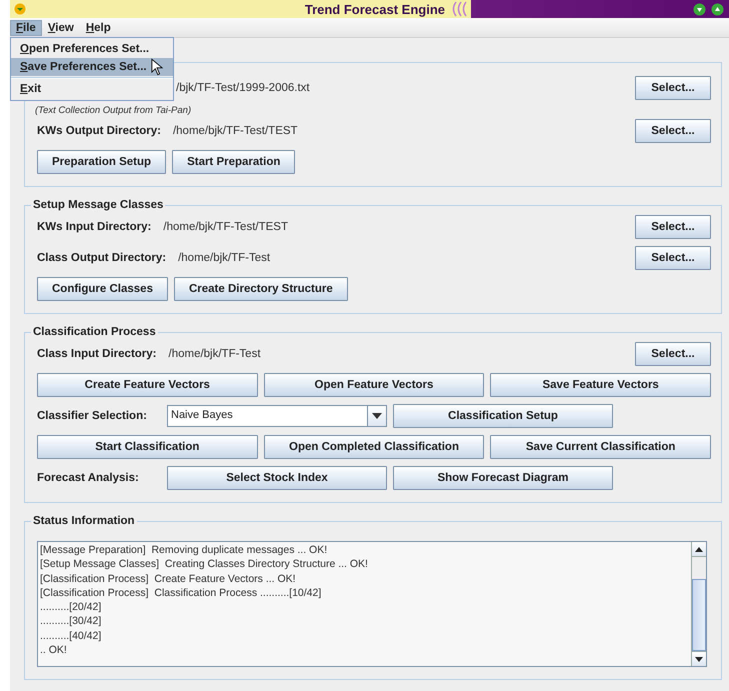 The width and height of the screenshot is (729, 691). Describe the element at coordinates (717, 9) in the screenshot. I see `maximize-icon` at that location.